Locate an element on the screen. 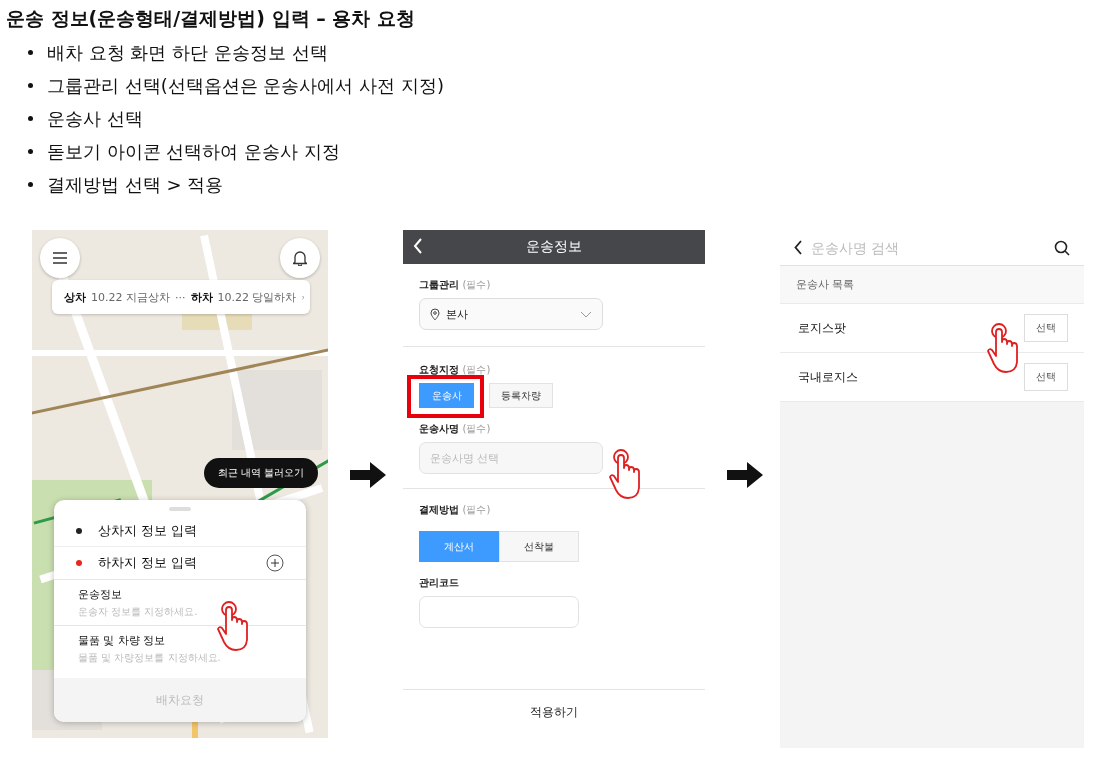  carrier-name: 로지스팟 is located at coordinates (822, 328).